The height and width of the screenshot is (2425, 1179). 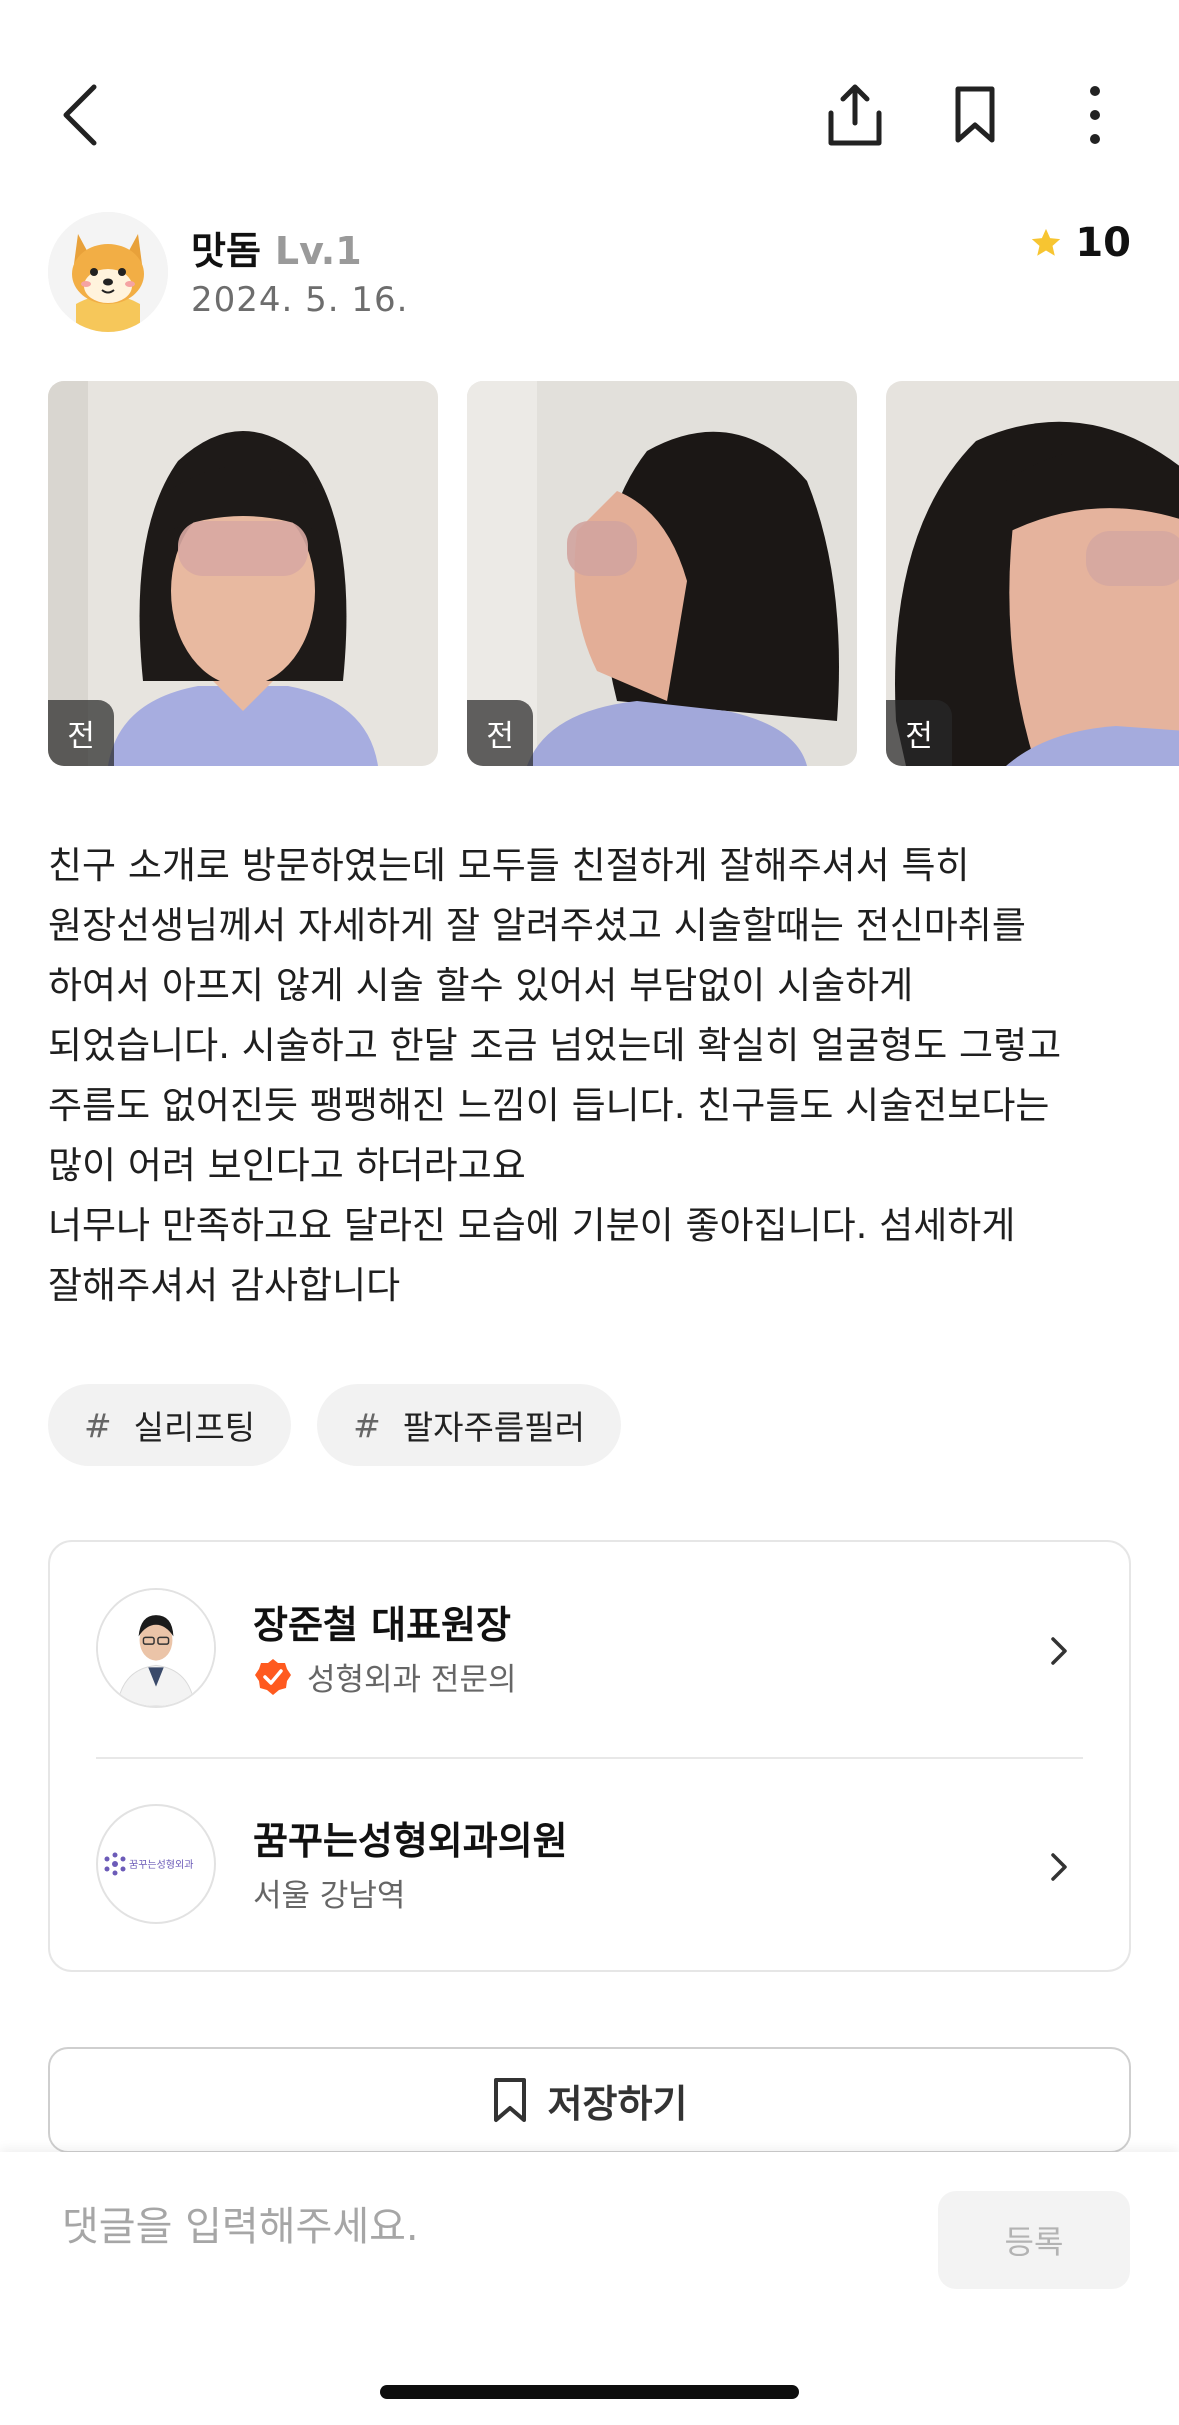 What do you see at coordinates (300, 300) in the screenshot?
I see `review-date: 2024. 5. 16.` at bounding box center [300, 300].